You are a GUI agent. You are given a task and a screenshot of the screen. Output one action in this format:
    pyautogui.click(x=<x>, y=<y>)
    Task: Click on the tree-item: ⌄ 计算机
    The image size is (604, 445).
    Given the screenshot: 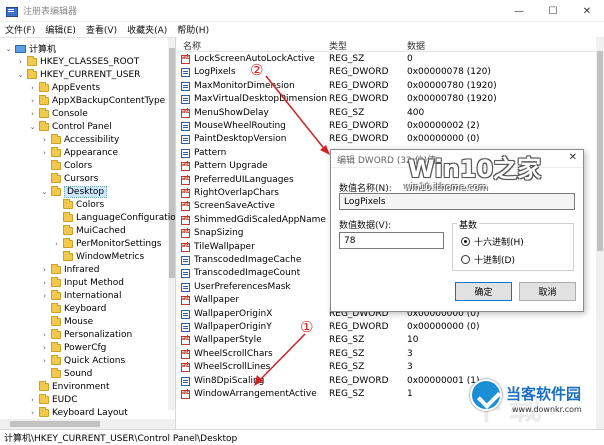 What is the action you would take?
    pyautogui.click(x=30, y=48)
    